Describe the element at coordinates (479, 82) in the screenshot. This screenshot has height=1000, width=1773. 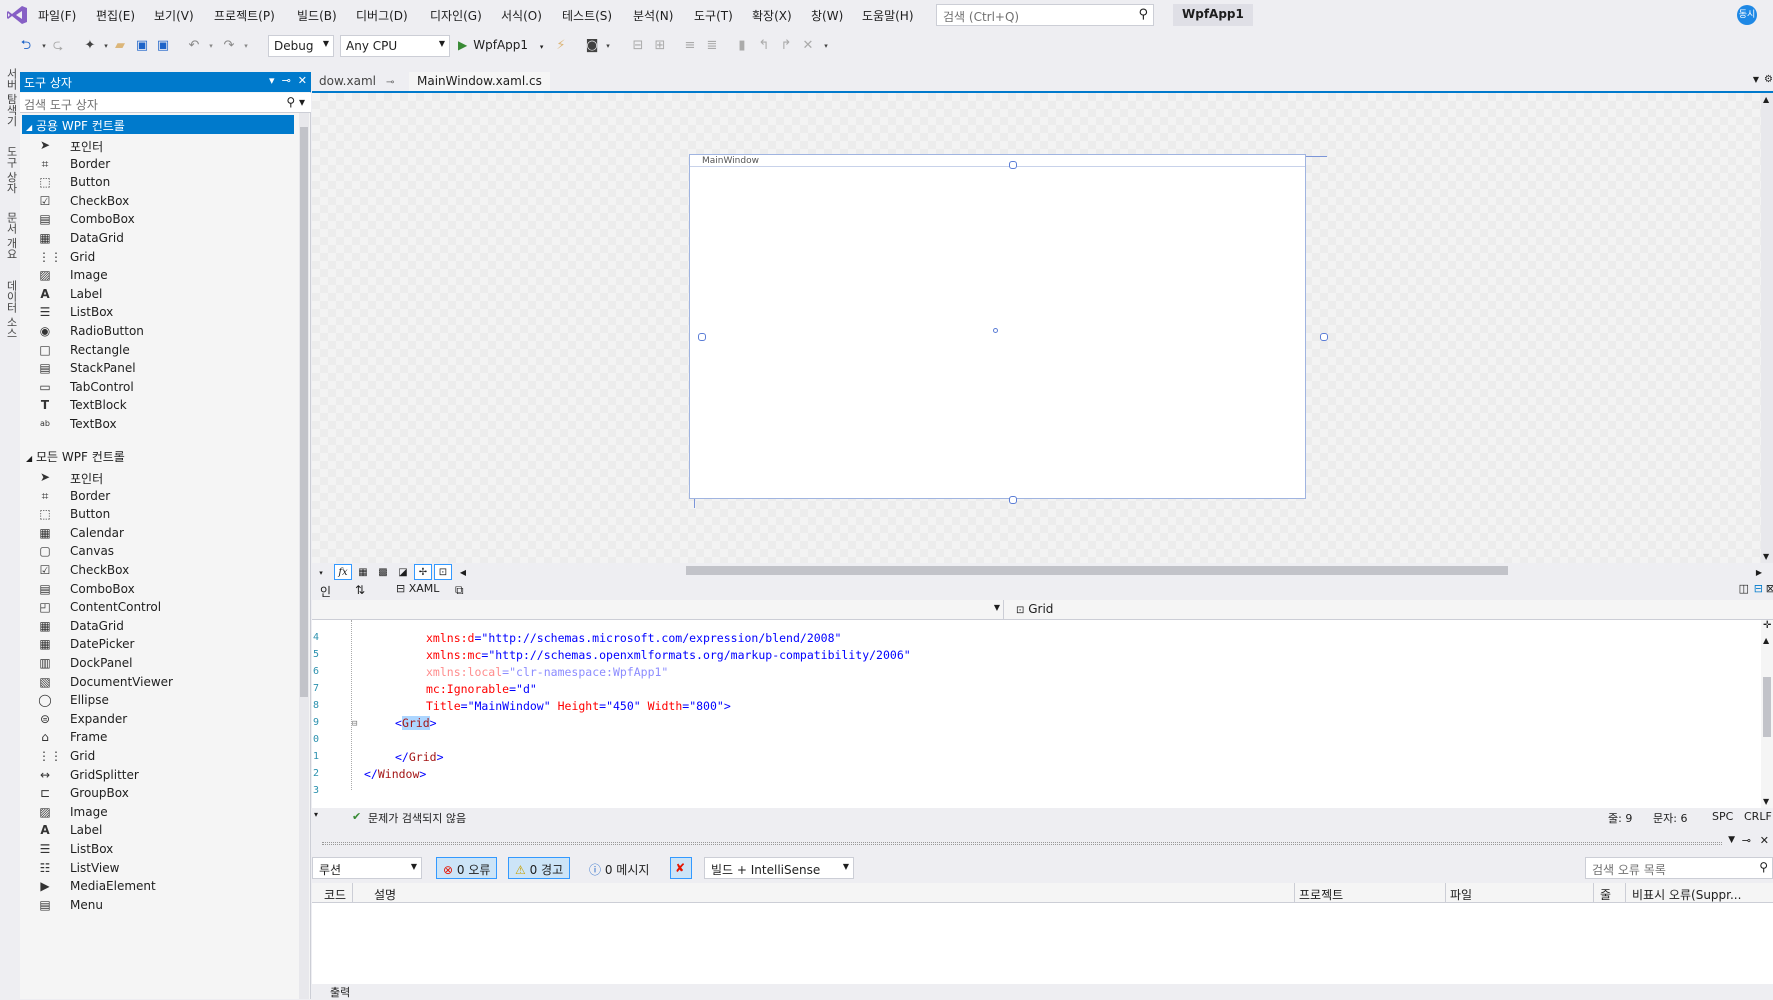
I see `tab-mainwindow-xaml-cs: MainWindow.xaml.cs` at that location.